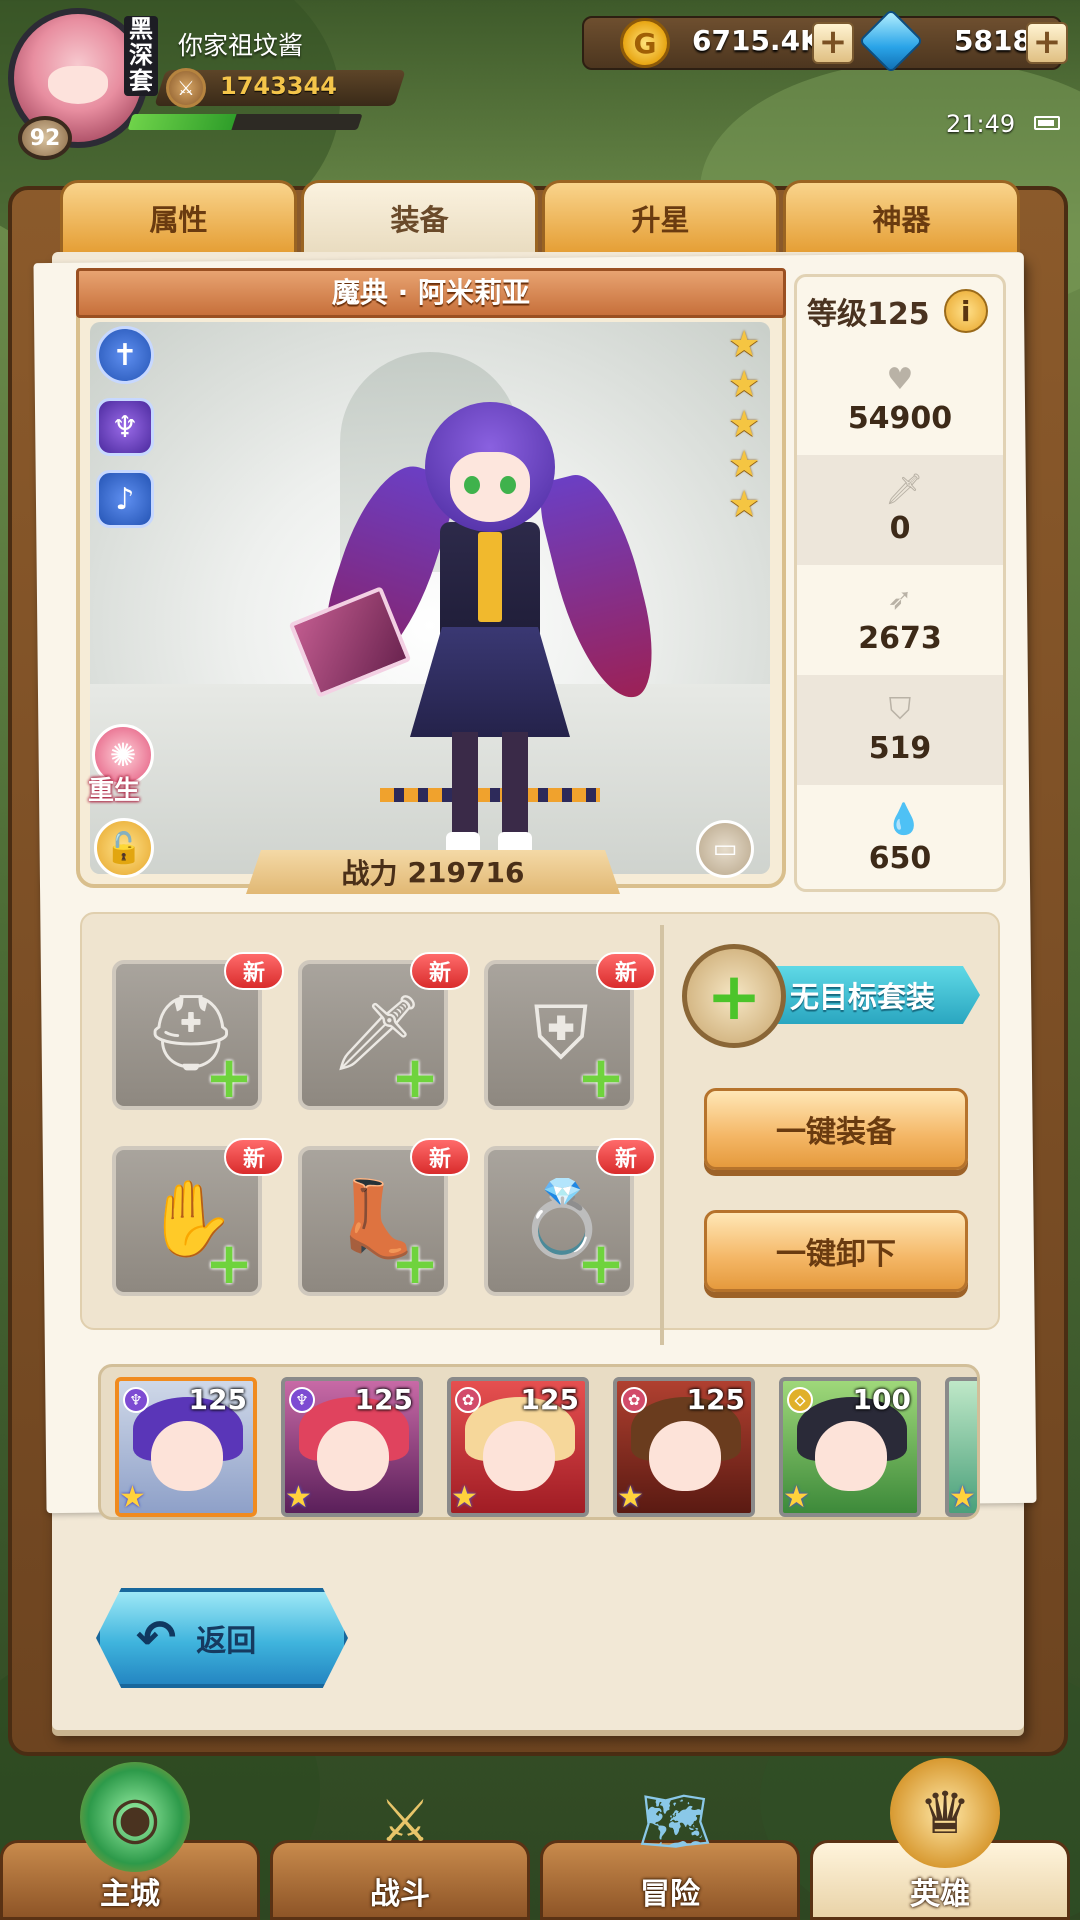  Describe the element at coordinates (836, 1251) in the screenshot. I see `unequip-all-button: 一键卸下` at that location.